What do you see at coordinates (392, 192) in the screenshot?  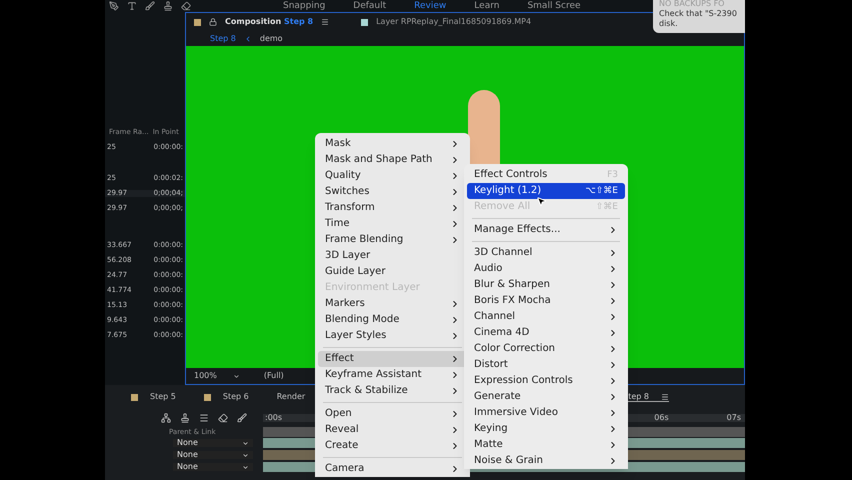 I see `menu-item: Switches` at bounding box center [392, 192].